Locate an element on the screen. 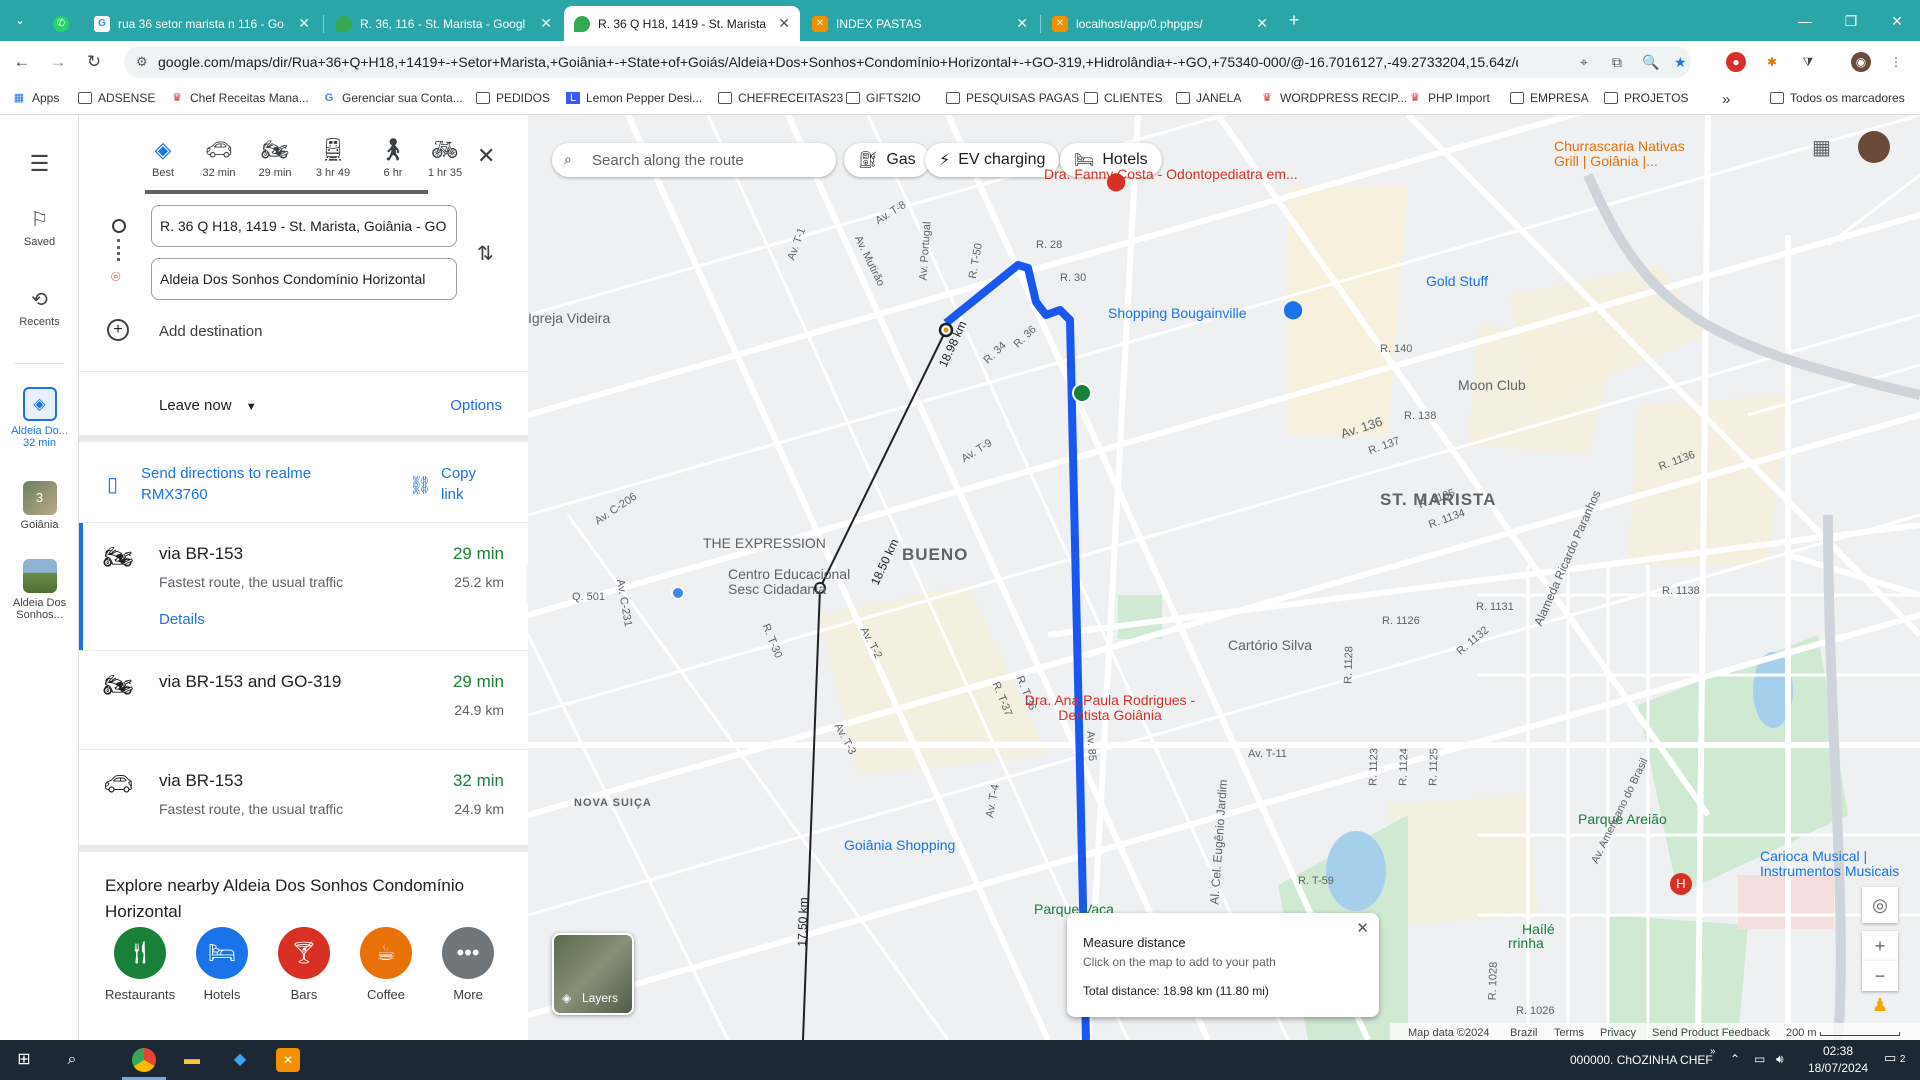  site-info-icon: ⚙ is located at coordinates (142, 62).